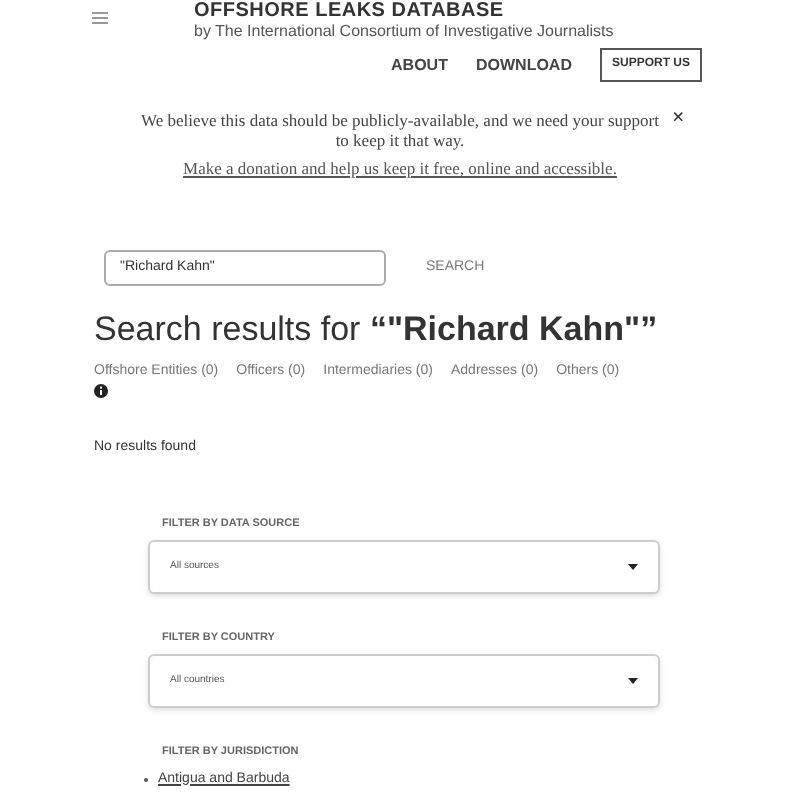 The height and width of the screenshot is (800, 800). What do you see at coordinates (678, 119) in the screenshot?
I see `close-button: ×` at bounding box center [678, 119].